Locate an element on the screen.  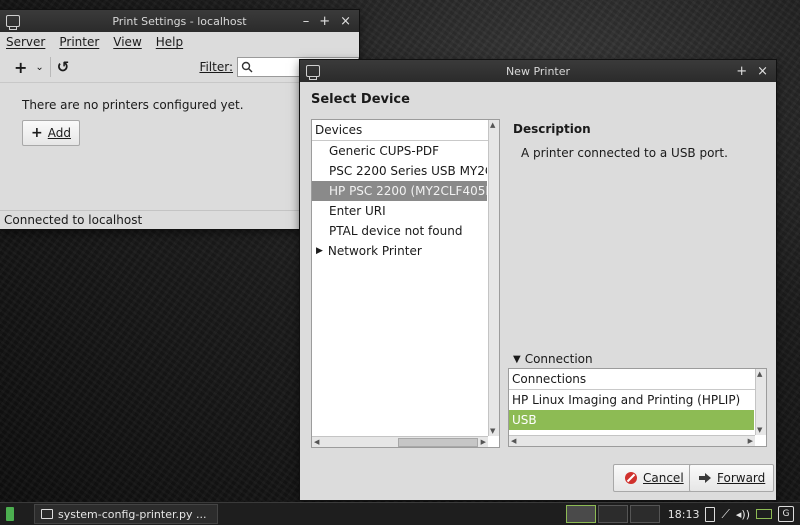
connection-expander: ▼ Connection is located at coordinates (553, 359).